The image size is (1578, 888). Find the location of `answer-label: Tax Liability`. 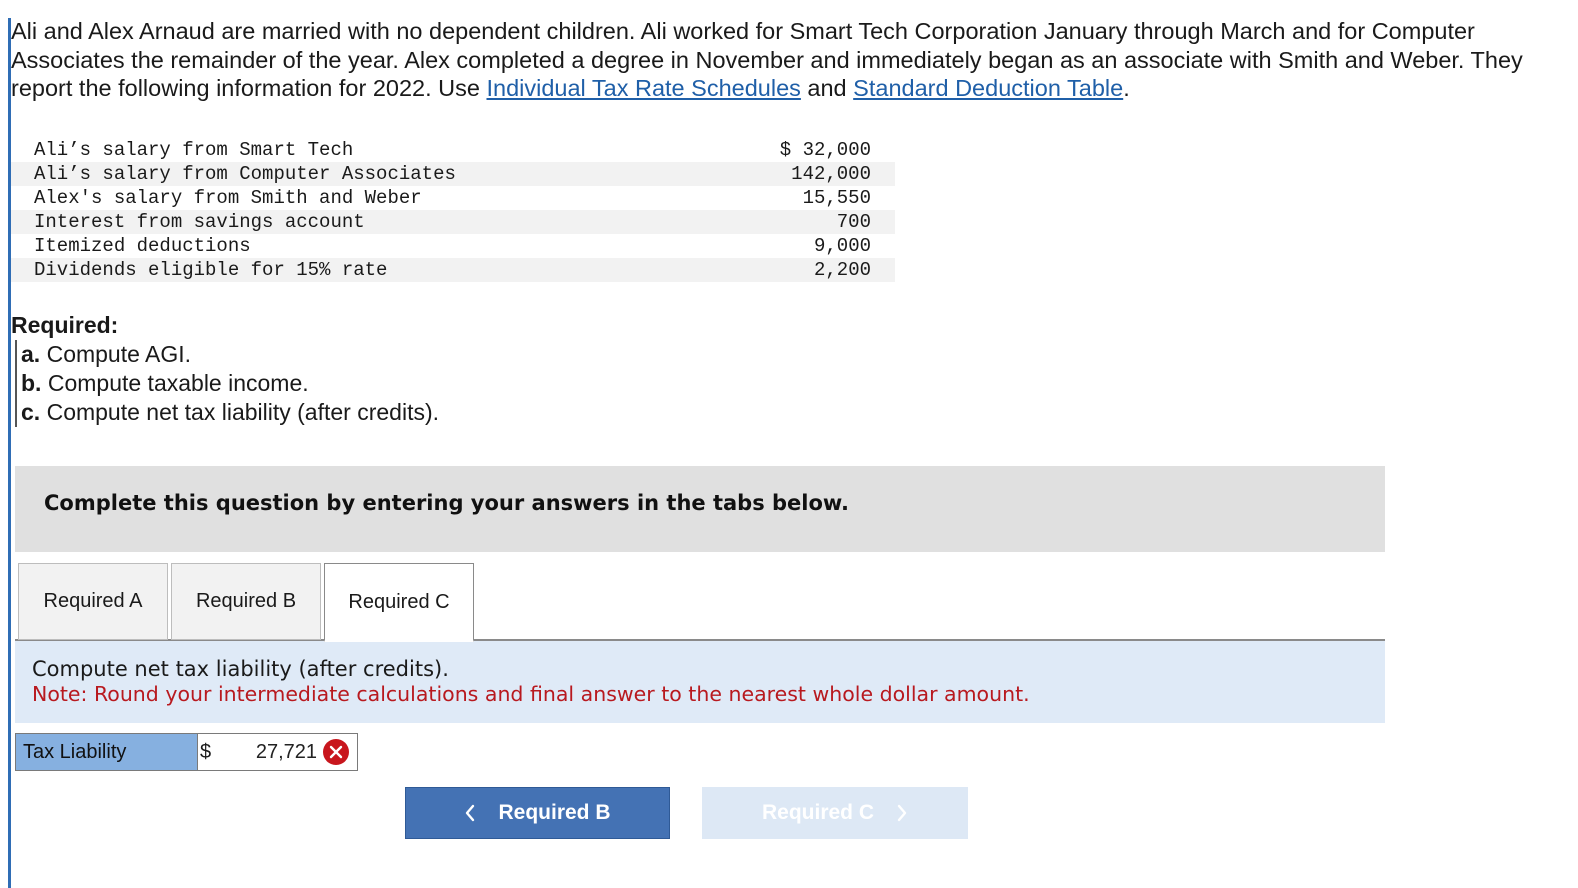

answer-label: Tax Liability is located at coordinates (107, 752).